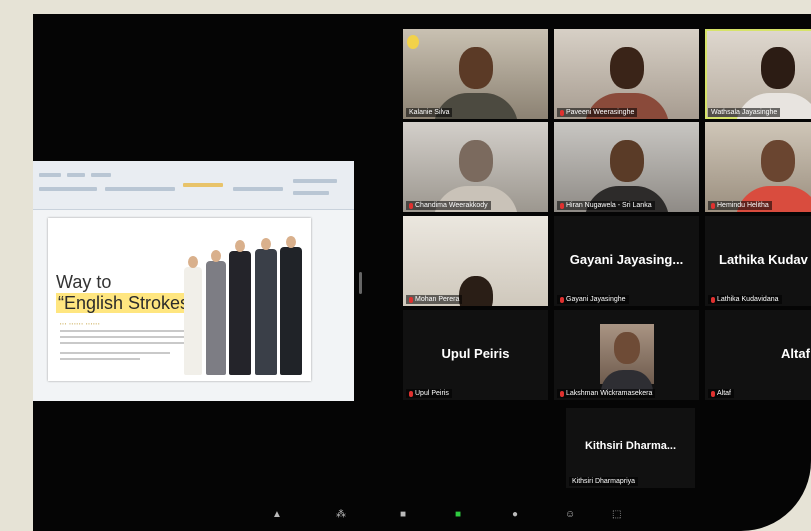  I want to click on participant-tile: Hiran Nugawela - Sri Lanka, so click(626, 167).